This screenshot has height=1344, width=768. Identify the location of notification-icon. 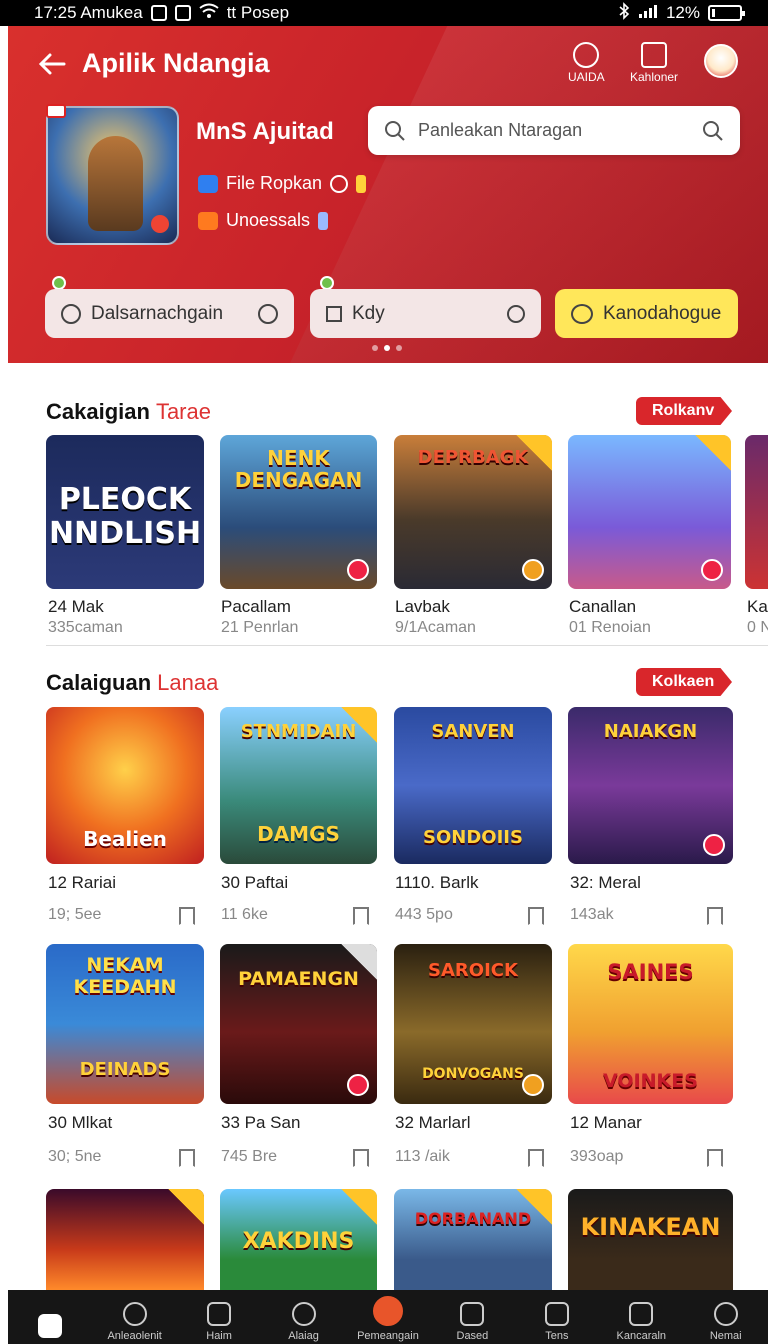
(158, 13).